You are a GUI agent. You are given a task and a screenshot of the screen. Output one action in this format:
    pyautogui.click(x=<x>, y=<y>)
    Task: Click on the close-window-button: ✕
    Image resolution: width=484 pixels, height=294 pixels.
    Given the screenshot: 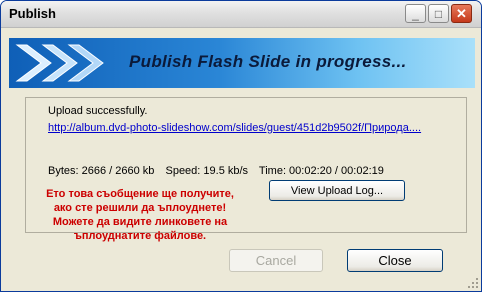 What is the action you would take?
    pyautogui.click(x=461, y=13)
    